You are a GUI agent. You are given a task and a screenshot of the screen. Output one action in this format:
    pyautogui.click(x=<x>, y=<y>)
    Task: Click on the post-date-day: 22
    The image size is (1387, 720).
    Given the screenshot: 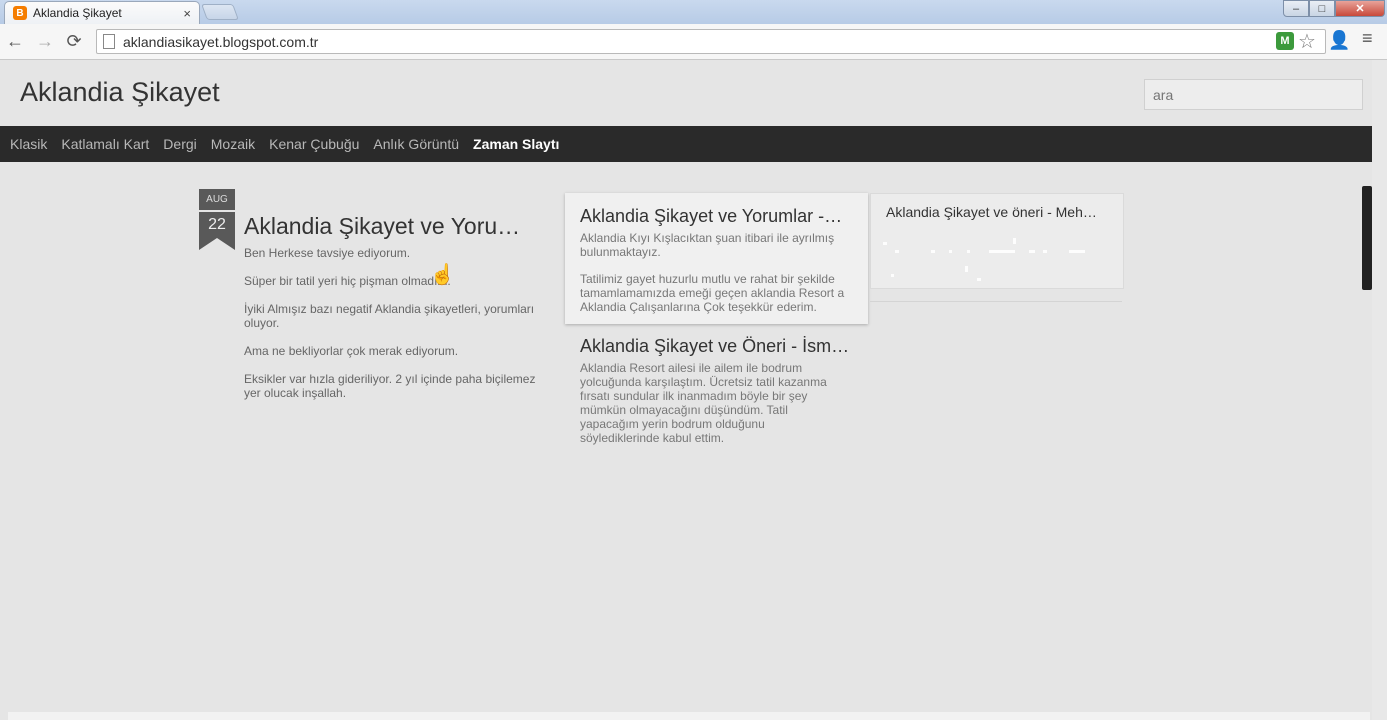 What is the action you would take?
    pyautogui.click(x=217, y=225)
    